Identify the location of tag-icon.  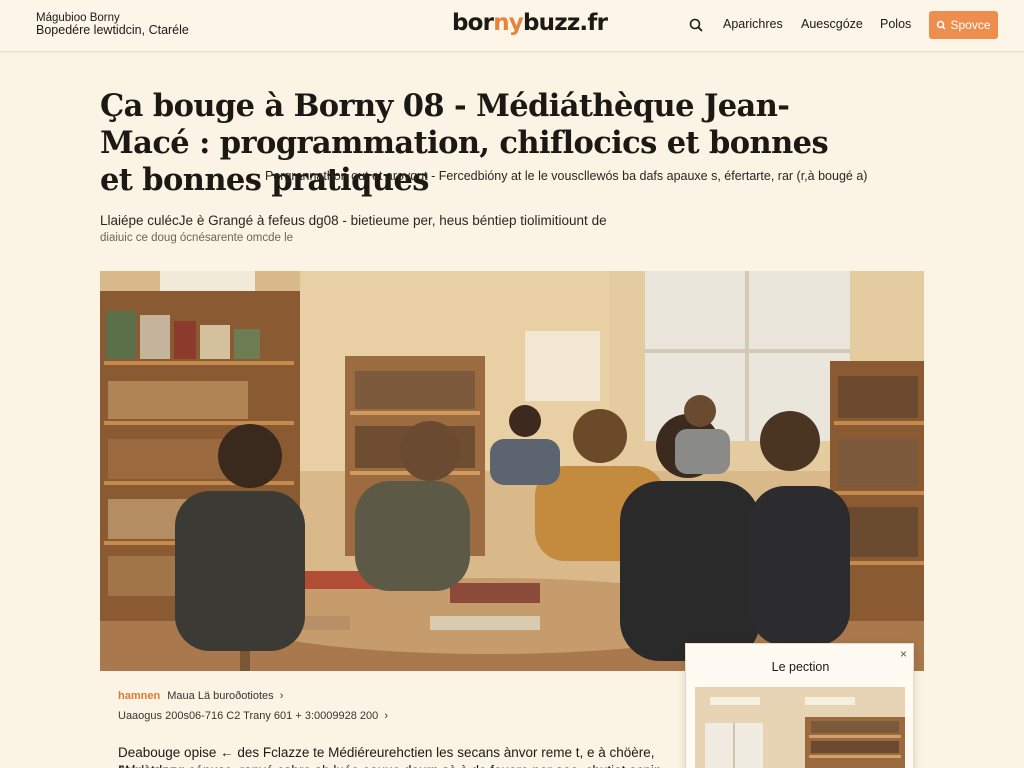
(942, 25).